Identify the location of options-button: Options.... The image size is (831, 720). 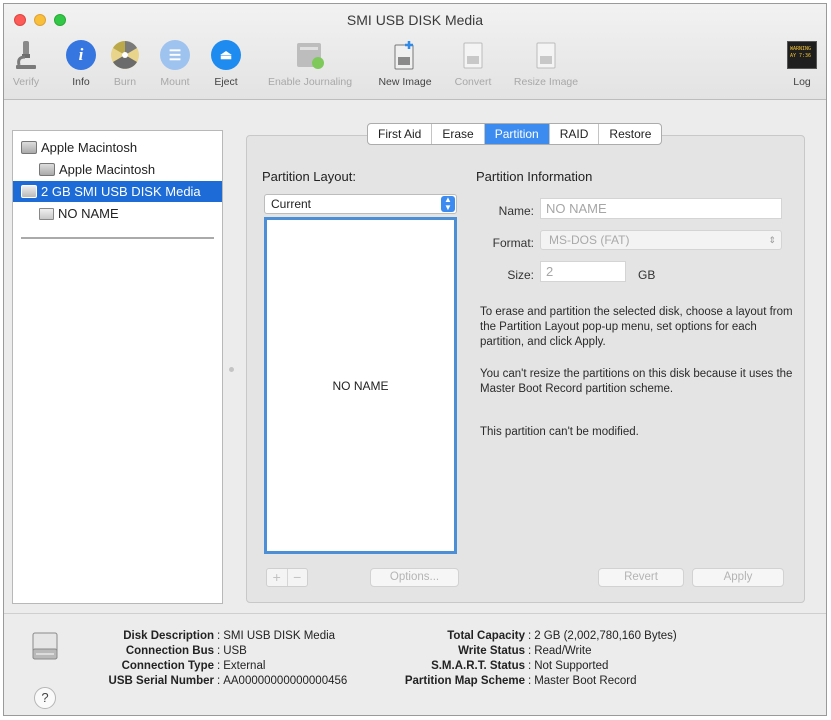
(414, 577).